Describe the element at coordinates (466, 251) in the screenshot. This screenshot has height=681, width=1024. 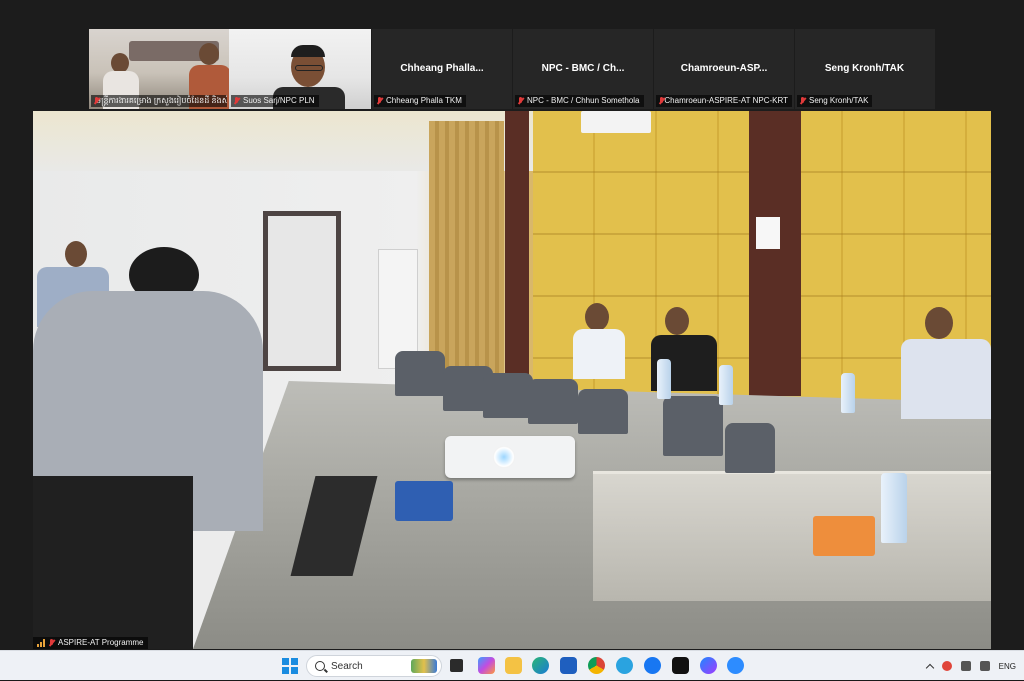
I see `room-curtain` at that location.